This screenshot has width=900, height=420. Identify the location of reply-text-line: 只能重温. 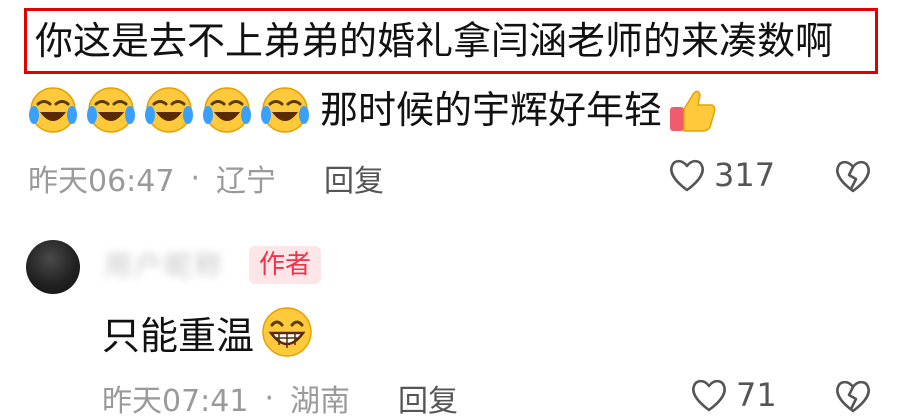
(208, 332).